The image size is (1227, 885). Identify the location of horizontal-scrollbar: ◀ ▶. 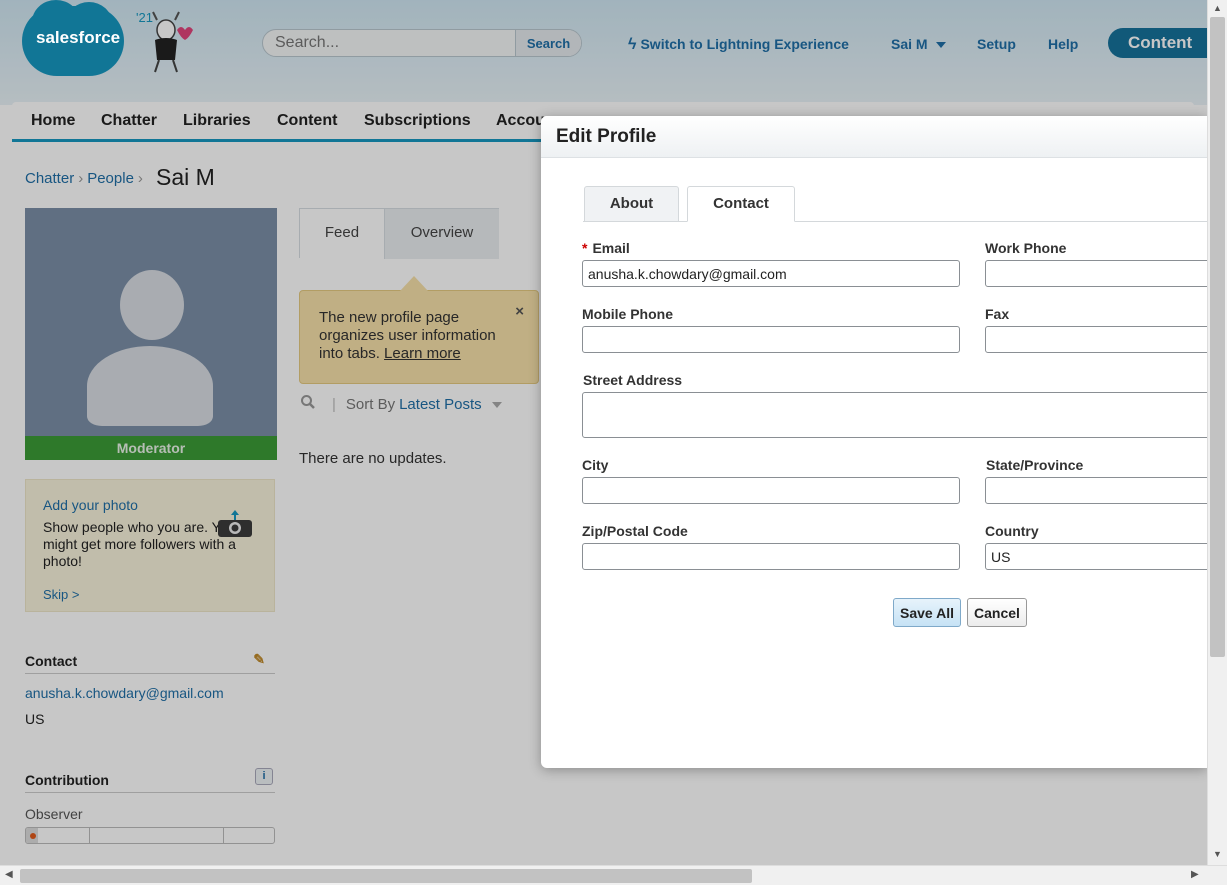
(613, 875).